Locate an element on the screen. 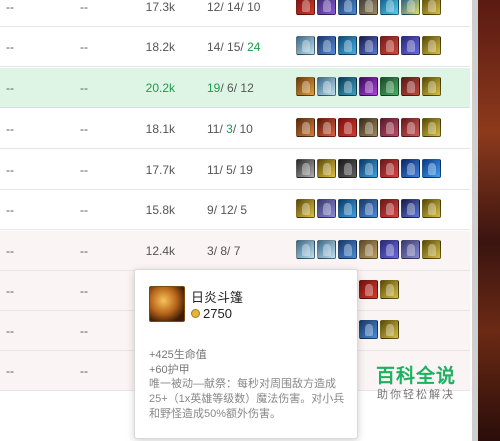  kda-k: 9 is located at coordinates (210, 210).